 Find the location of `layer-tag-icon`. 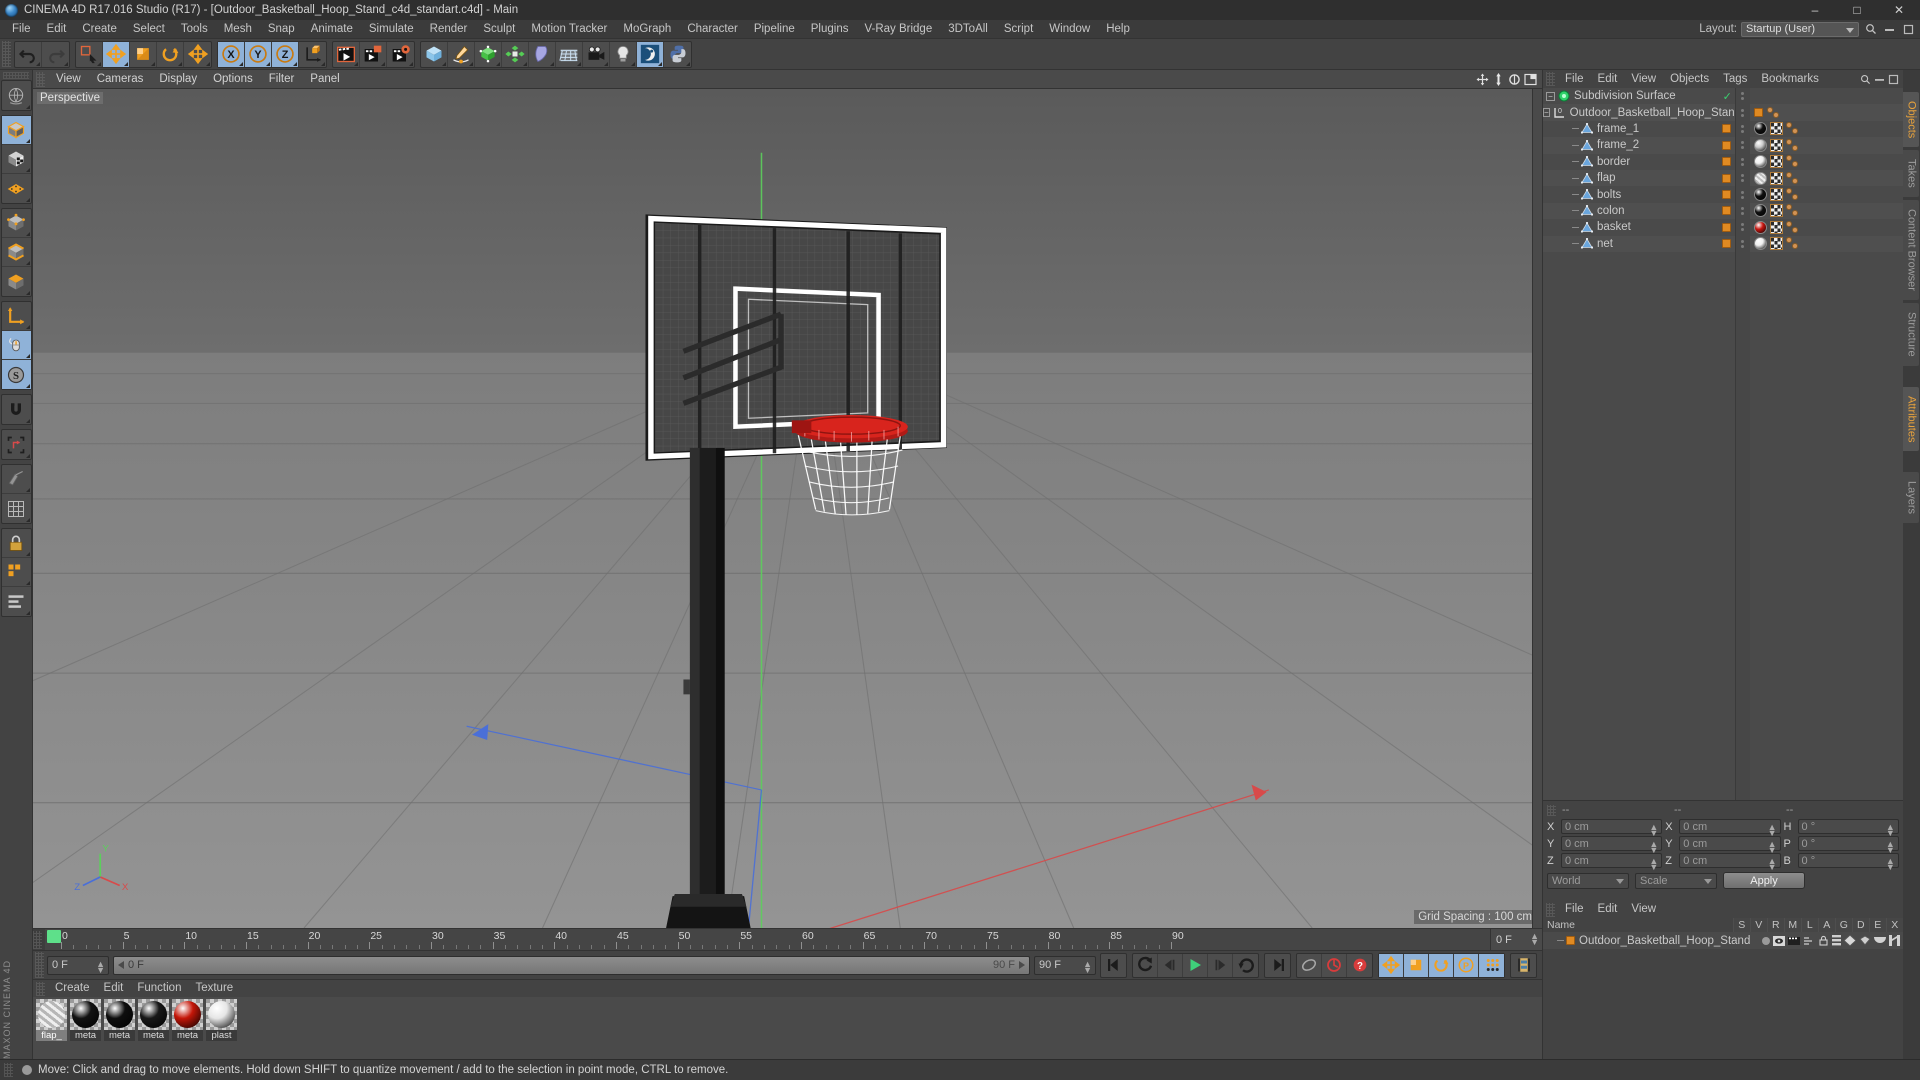

layer-tag-icon is located at coordinates (1758, 113).